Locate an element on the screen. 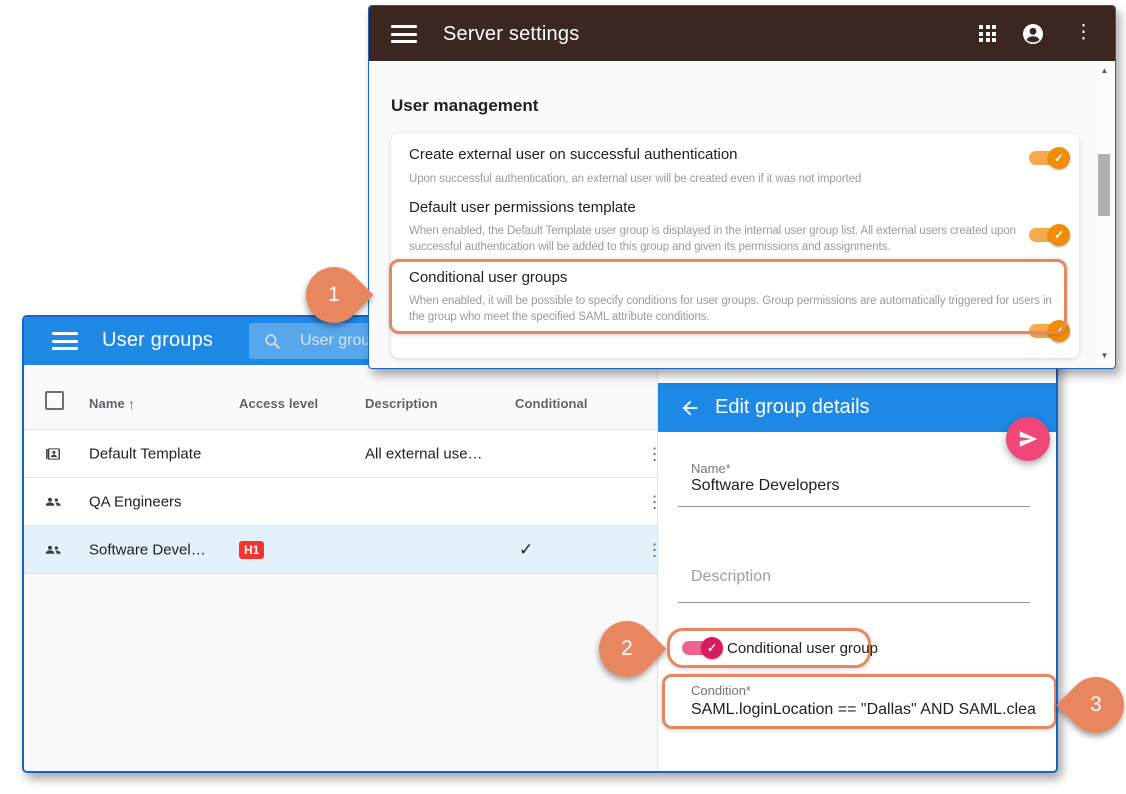 The height and width of the screenshot is (794, 1126). name-field-label: Name* is located at coordinates (711, 468).